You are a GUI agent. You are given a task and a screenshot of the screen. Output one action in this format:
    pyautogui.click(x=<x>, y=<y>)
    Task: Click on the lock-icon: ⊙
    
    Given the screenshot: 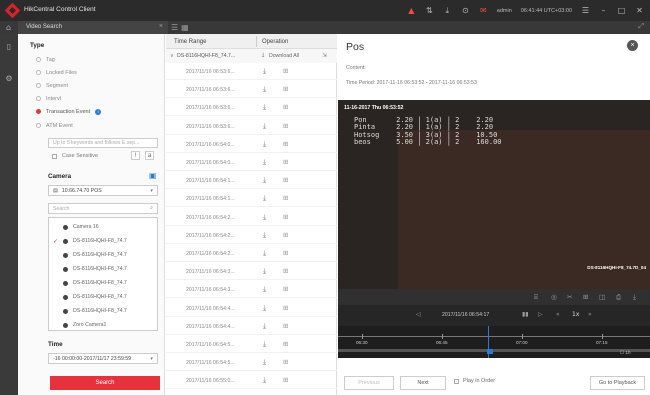 What is the action you would take?
    pyautogui.click(x=465, y=10)
    